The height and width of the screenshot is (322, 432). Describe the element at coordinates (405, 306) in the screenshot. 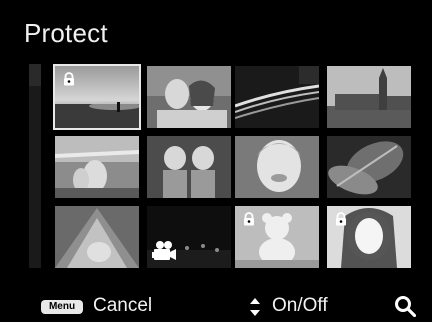

I see `magnifier-icon` at that location.